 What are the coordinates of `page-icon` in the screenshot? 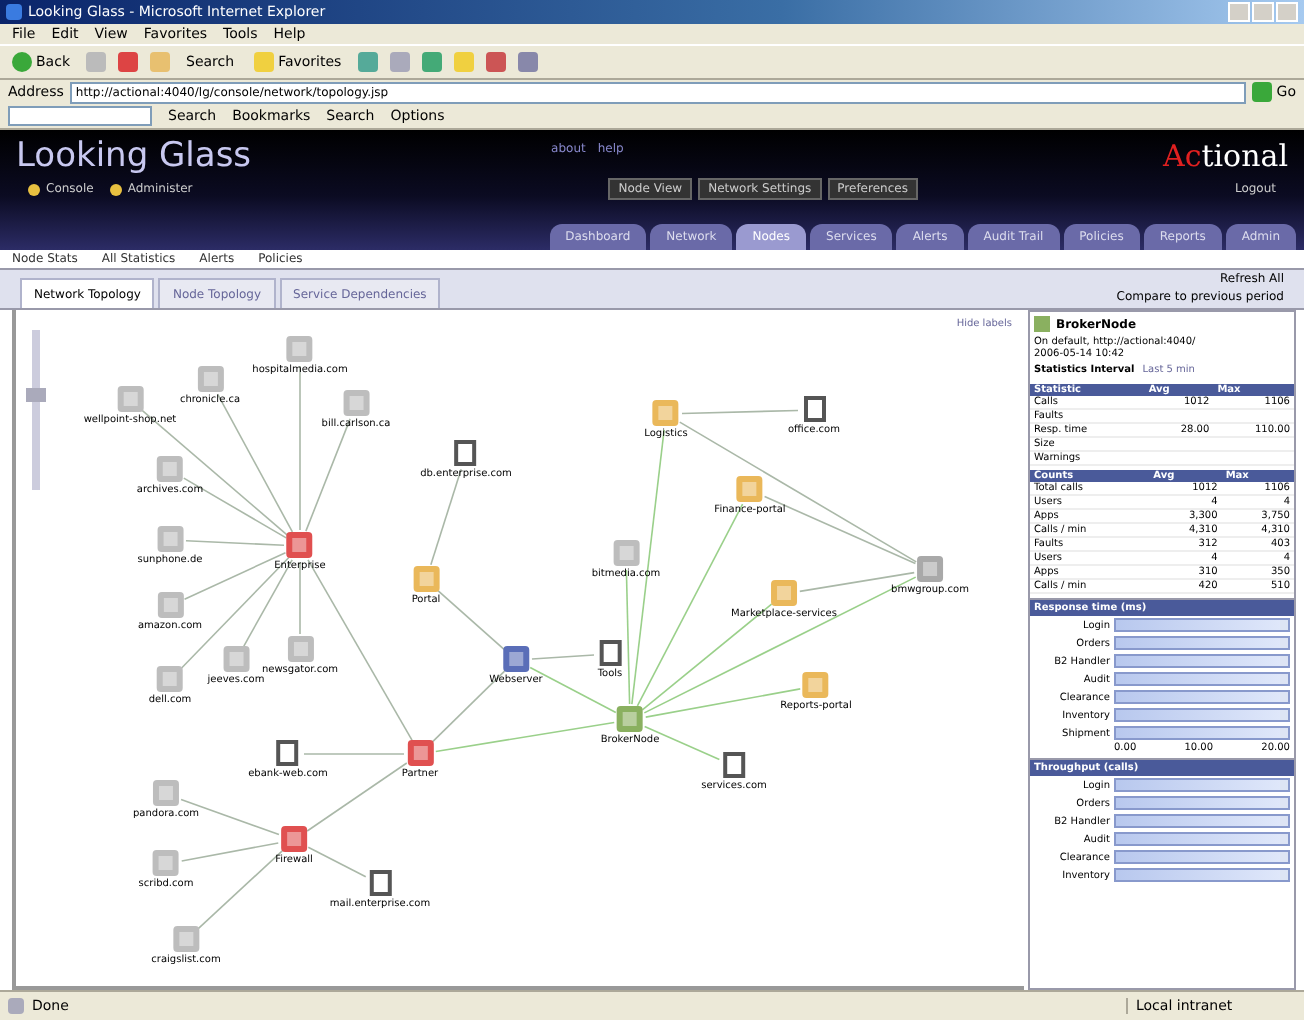 It's located at (16, 1006).